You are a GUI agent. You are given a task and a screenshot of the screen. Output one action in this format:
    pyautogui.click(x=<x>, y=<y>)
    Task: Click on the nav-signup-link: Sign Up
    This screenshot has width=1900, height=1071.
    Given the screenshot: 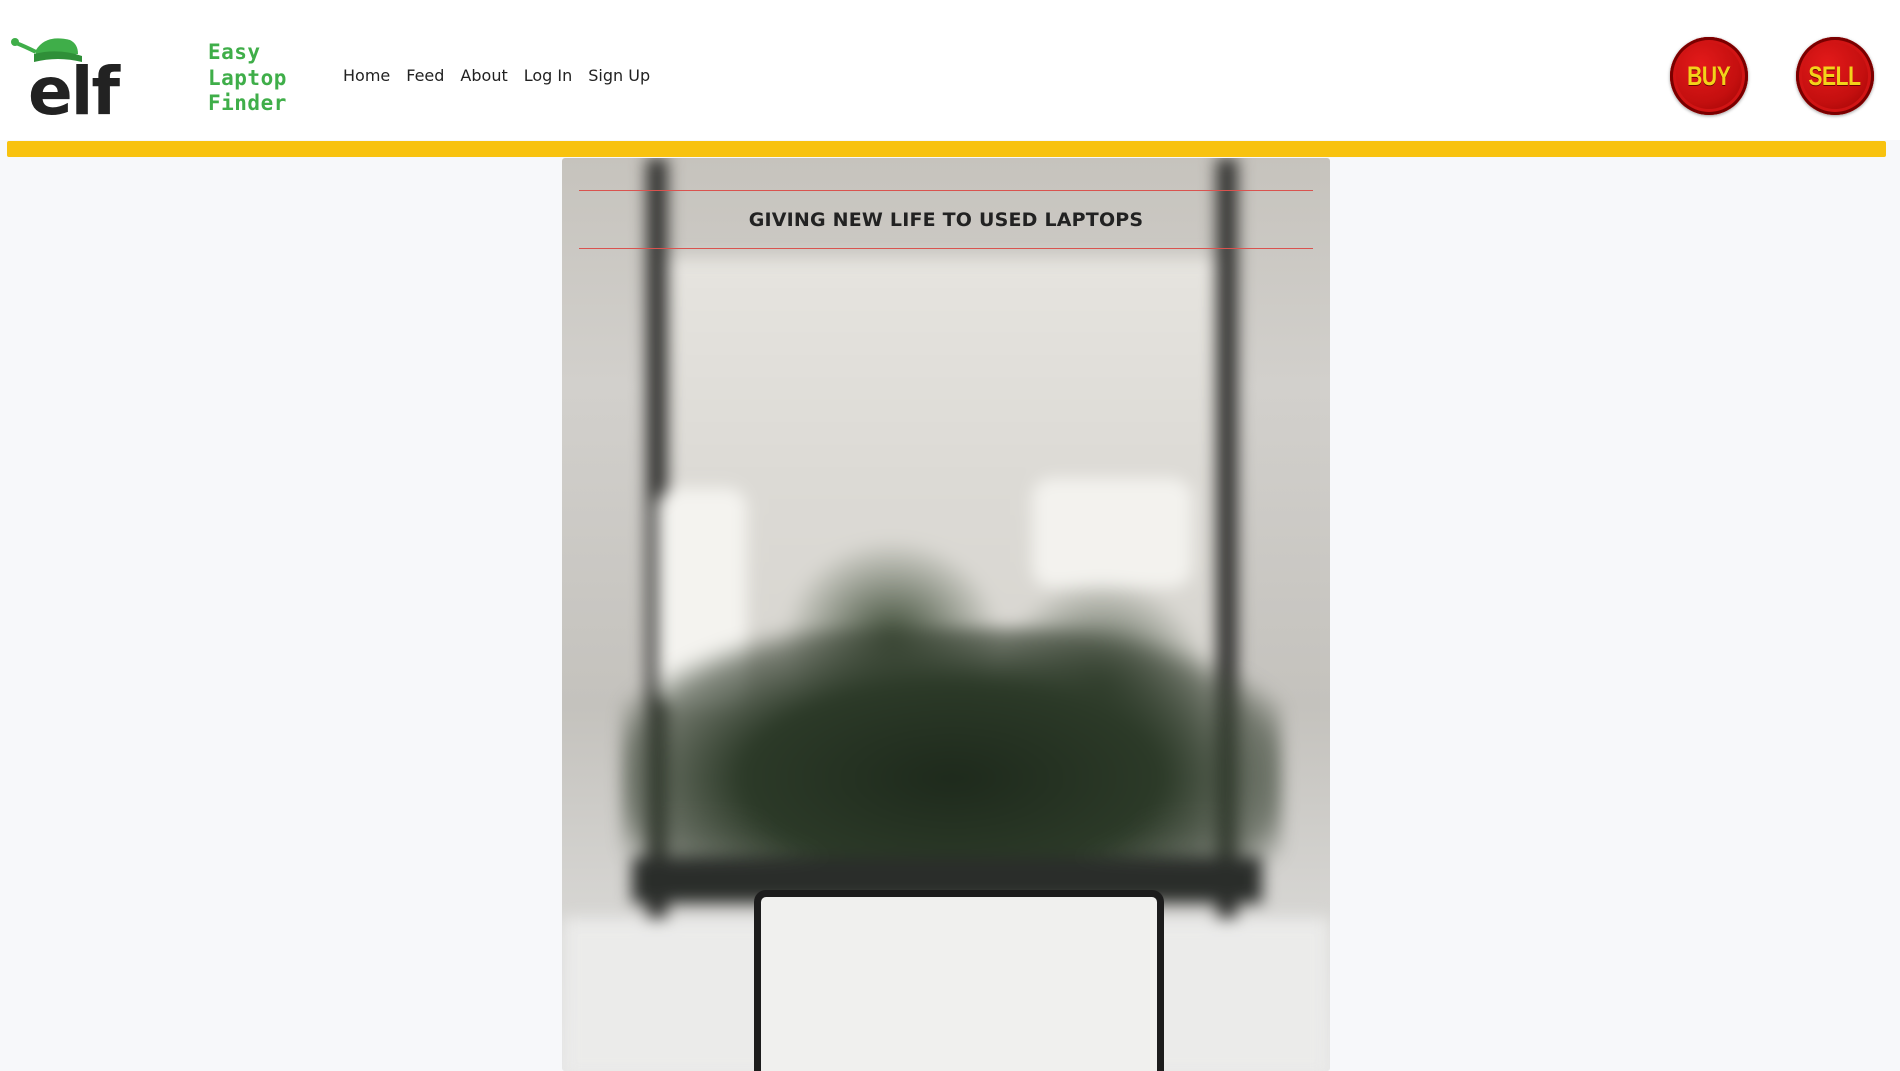 What is the action you would take?
    pyautogui.click(x=619, y=75)
    